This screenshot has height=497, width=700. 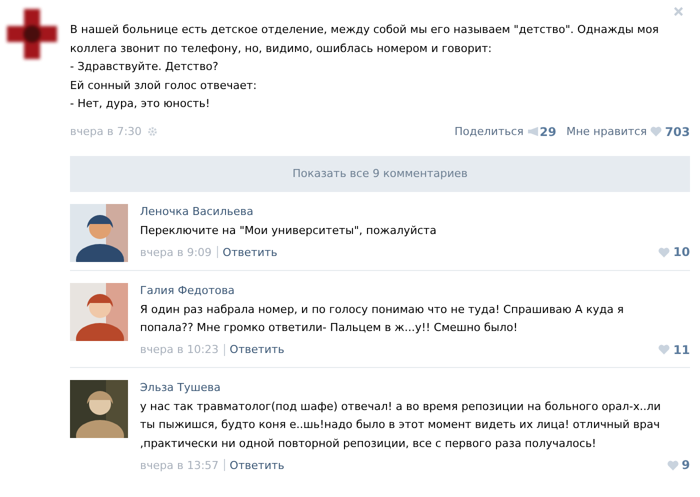 What do you see at coordinates (606, 131) in the screenshot?
I see `like-link: Мне нравится` at bounding box center [606, 131].